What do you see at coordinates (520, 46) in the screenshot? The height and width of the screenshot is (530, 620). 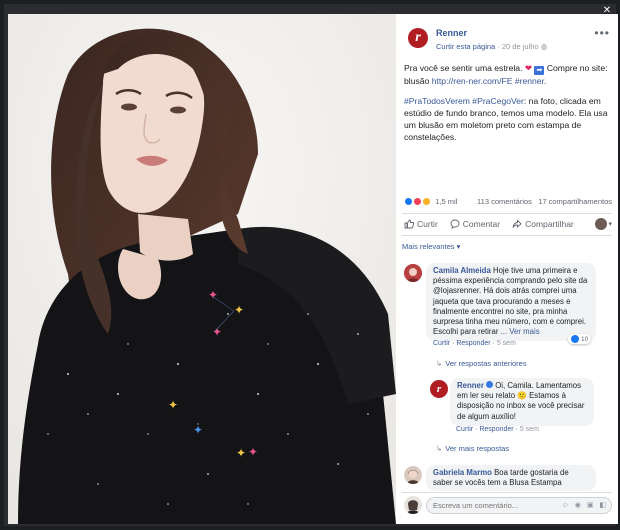 I see `post-date: 20 de julho` at bounding box center [520, 46].